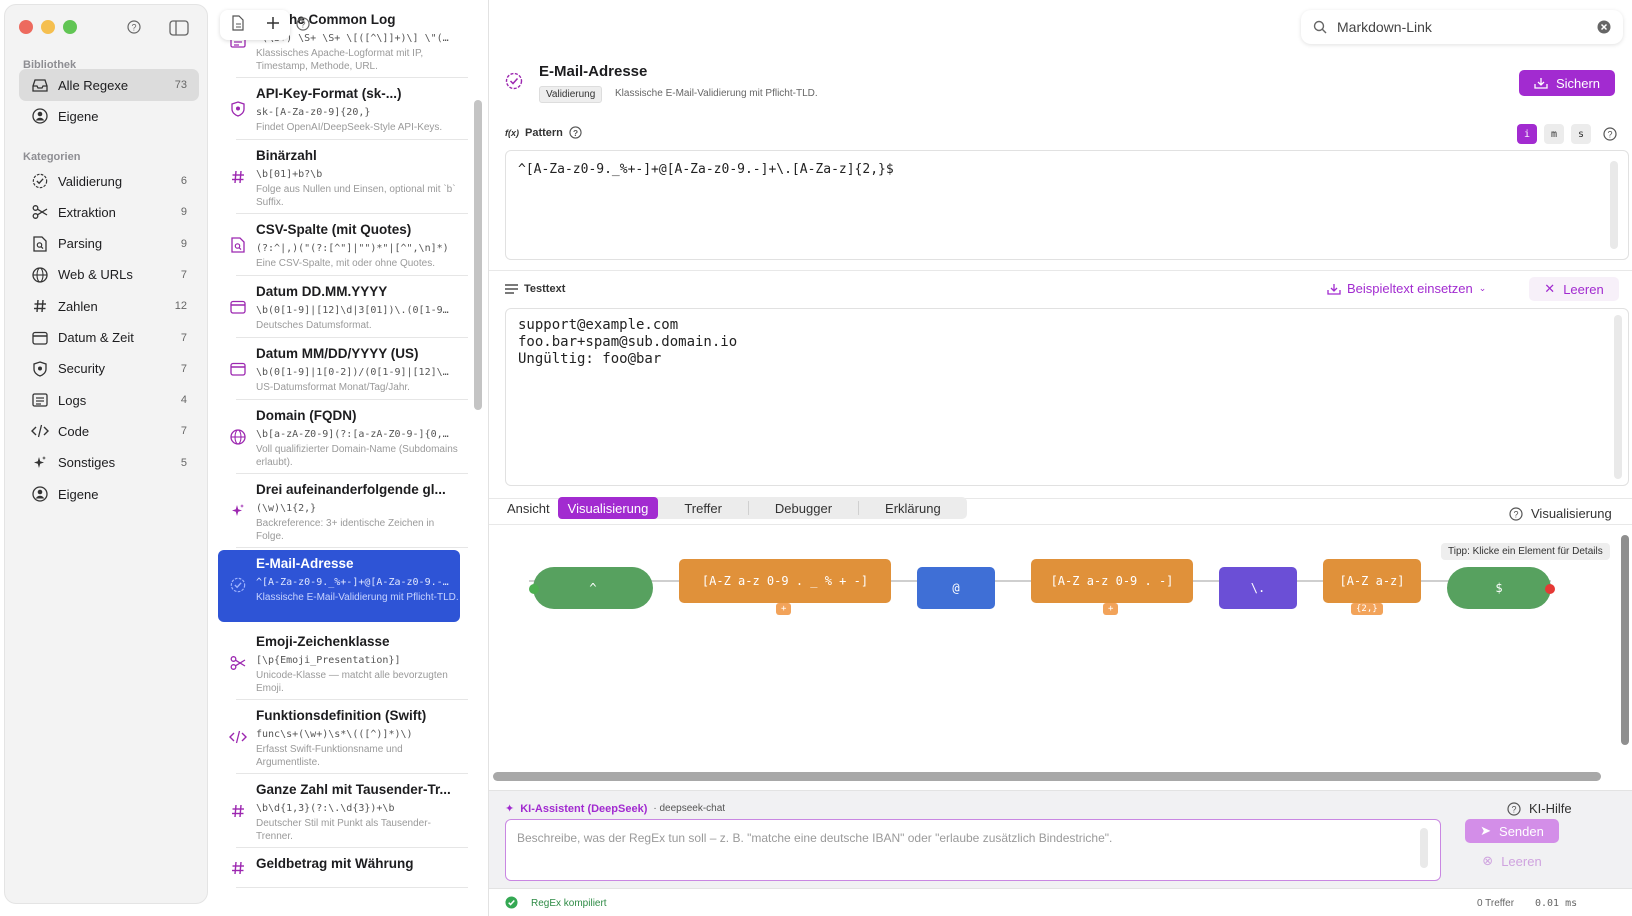 The height and width of the screenshot is (916, 1632). What do you see at coordinates (109, 463) in the screenshot?
I see `sidebar-item-category-9: Sonstiges 5` at bounding box center [109, 463].